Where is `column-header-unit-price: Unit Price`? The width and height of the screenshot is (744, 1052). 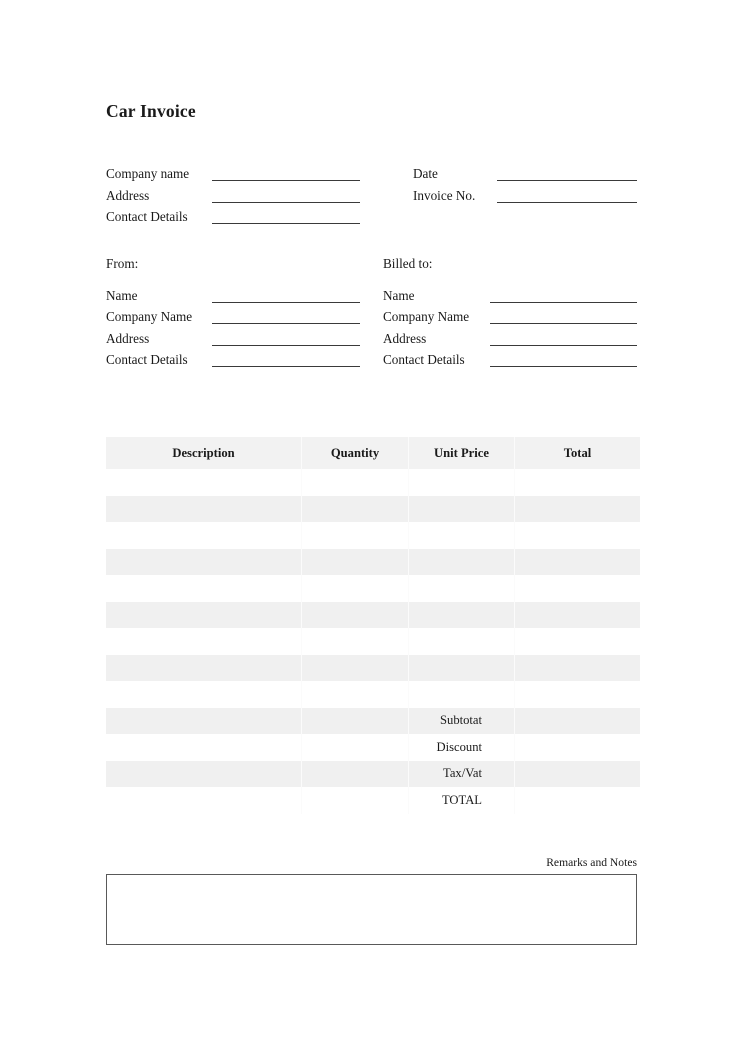 column-header-unit-price: Unit Price is located at coordinates (461, 453).